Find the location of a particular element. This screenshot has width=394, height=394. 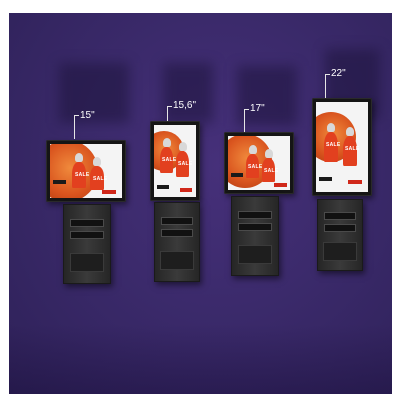

kiosk-15-6in: SALE SALE 15,6" is located at coordinates (183, 178).